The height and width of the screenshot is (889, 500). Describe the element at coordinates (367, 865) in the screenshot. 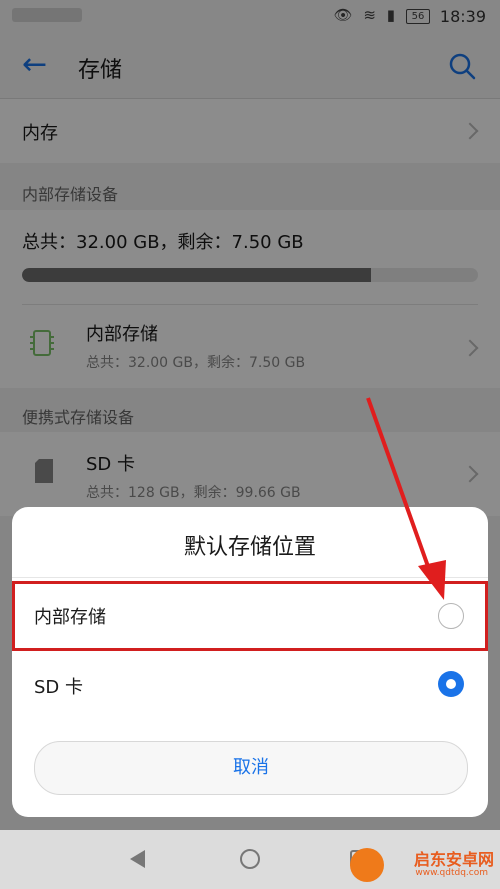

I see `watermark-logo` at that location.